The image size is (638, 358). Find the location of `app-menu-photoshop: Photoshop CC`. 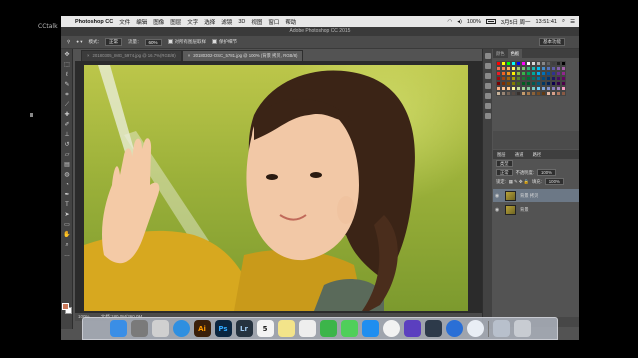

app-menu-photoshop: Photoshop CC is located at coordinates (94, 22).